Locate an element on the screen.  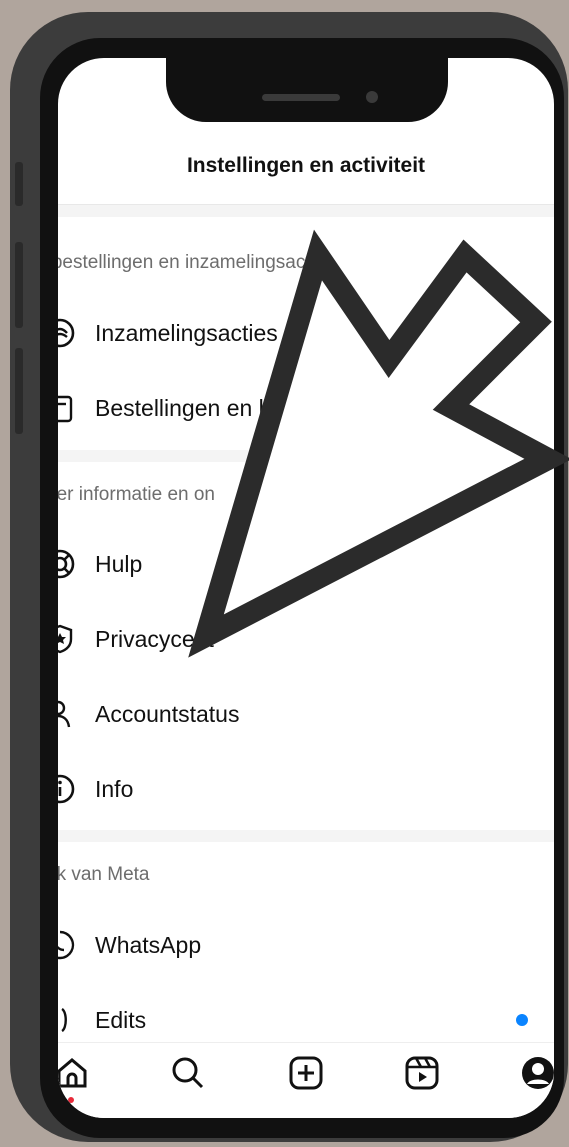
reels-icon is located at coordinates (422, 1073).